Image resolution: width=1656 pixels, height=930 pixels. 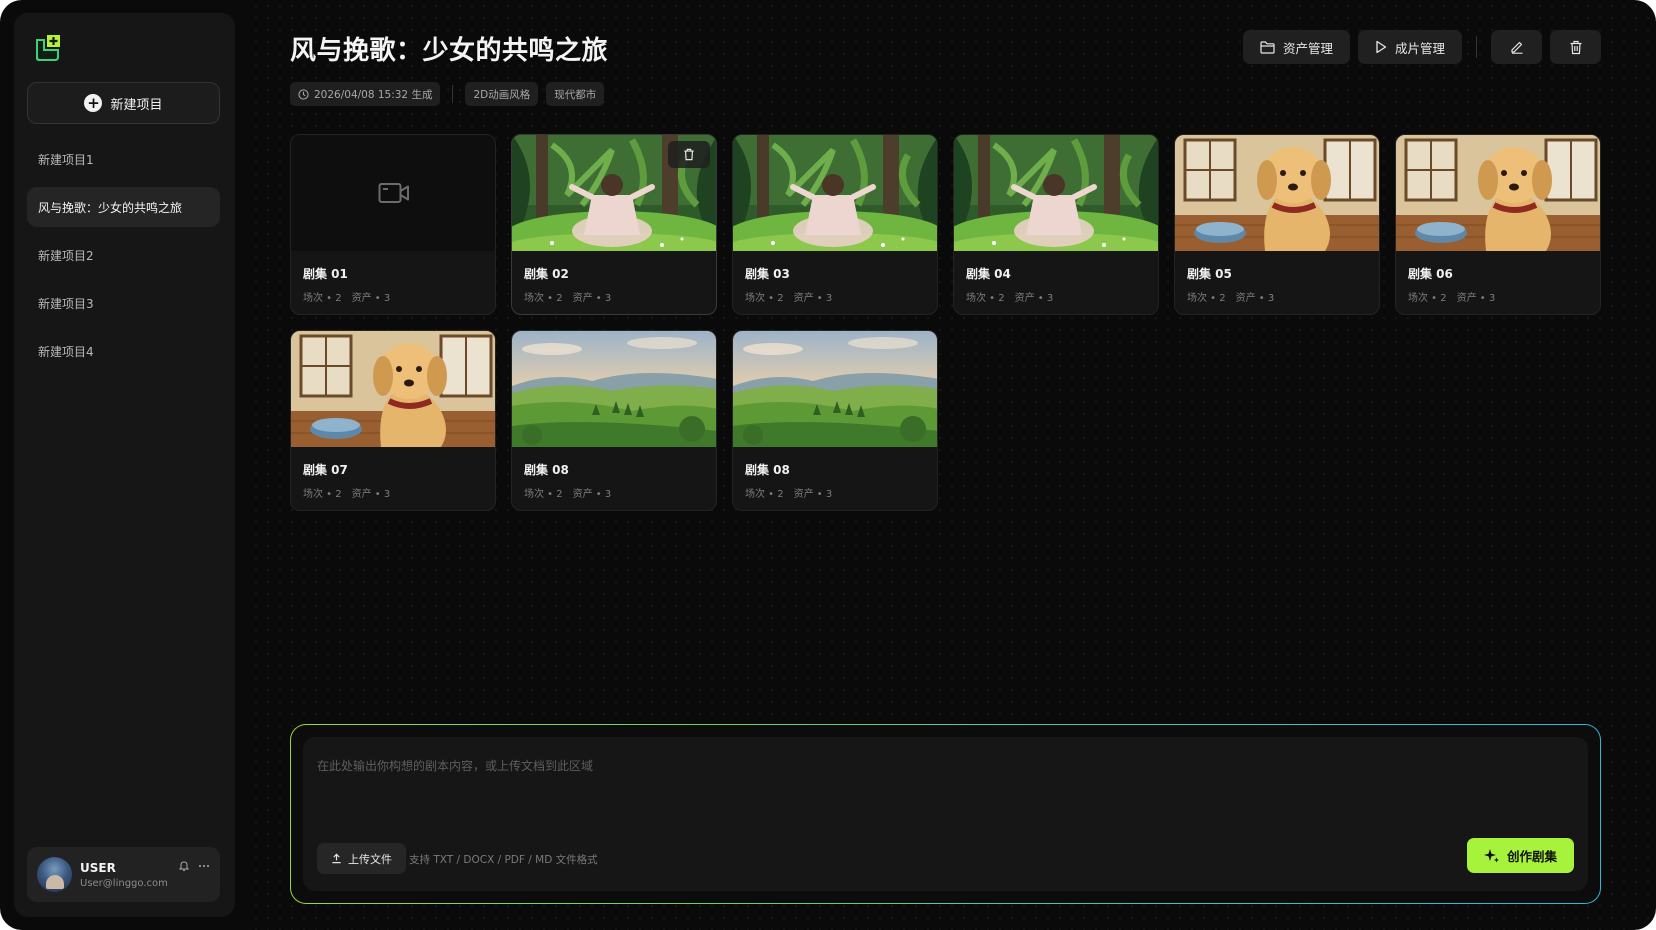 I want to click on header-actions: 资产管理 成片管理, so click(x=1421, y=47).